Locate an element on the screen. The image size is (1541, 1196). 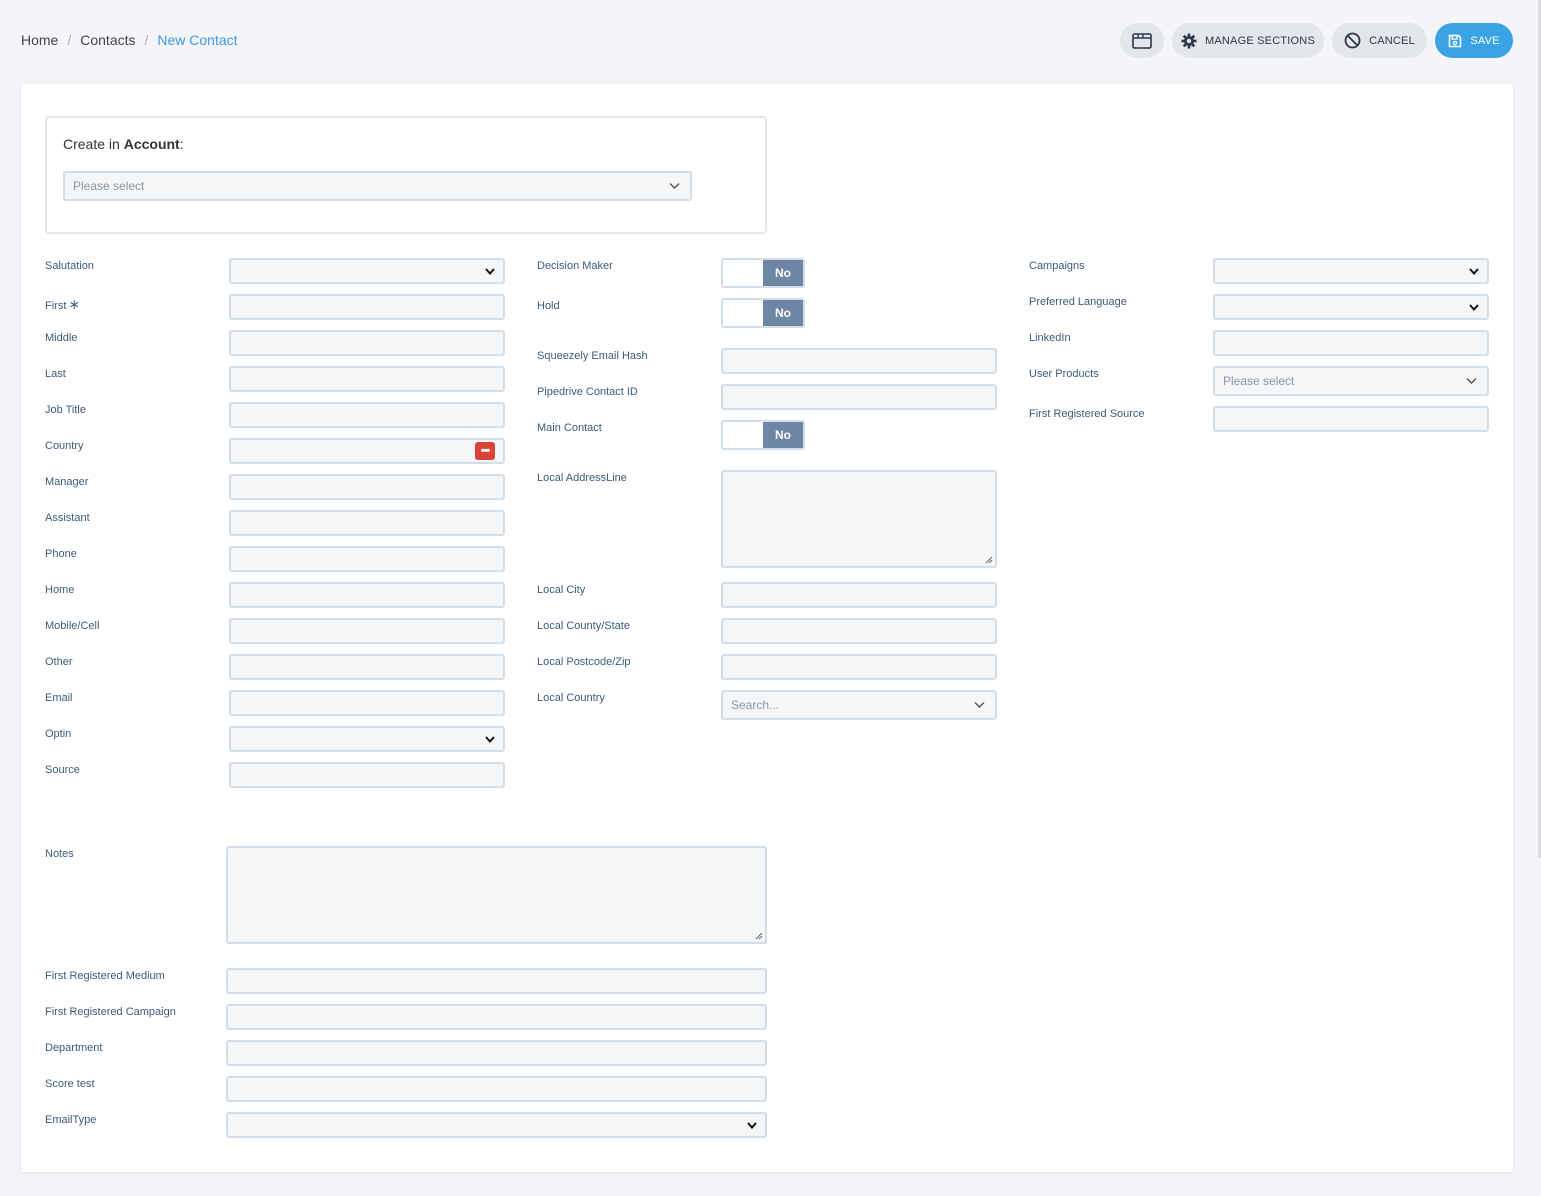
manage-sections-button: MANAGE SECTIONS is located at coordinates (1248, 40).